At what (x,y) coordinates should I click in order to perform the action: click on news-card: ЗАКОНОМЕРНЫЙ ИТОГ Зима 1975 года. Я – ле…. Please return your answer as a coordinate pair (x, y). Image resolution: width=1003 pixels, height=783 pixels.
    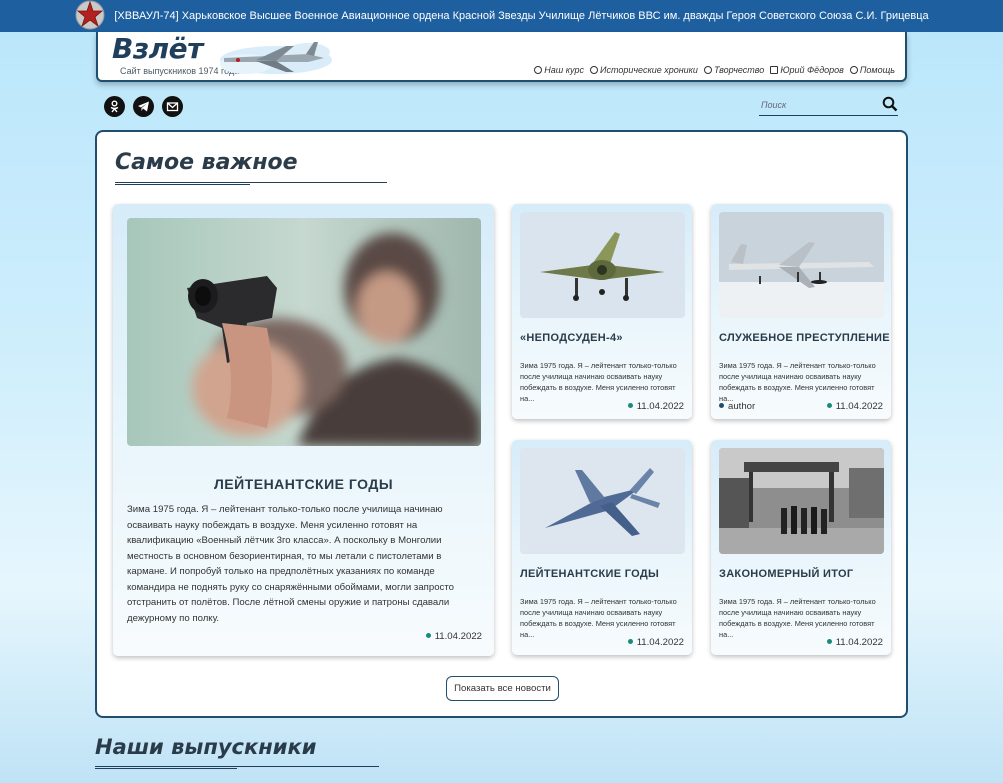
    Looking at the image, I should click on (801, 547).